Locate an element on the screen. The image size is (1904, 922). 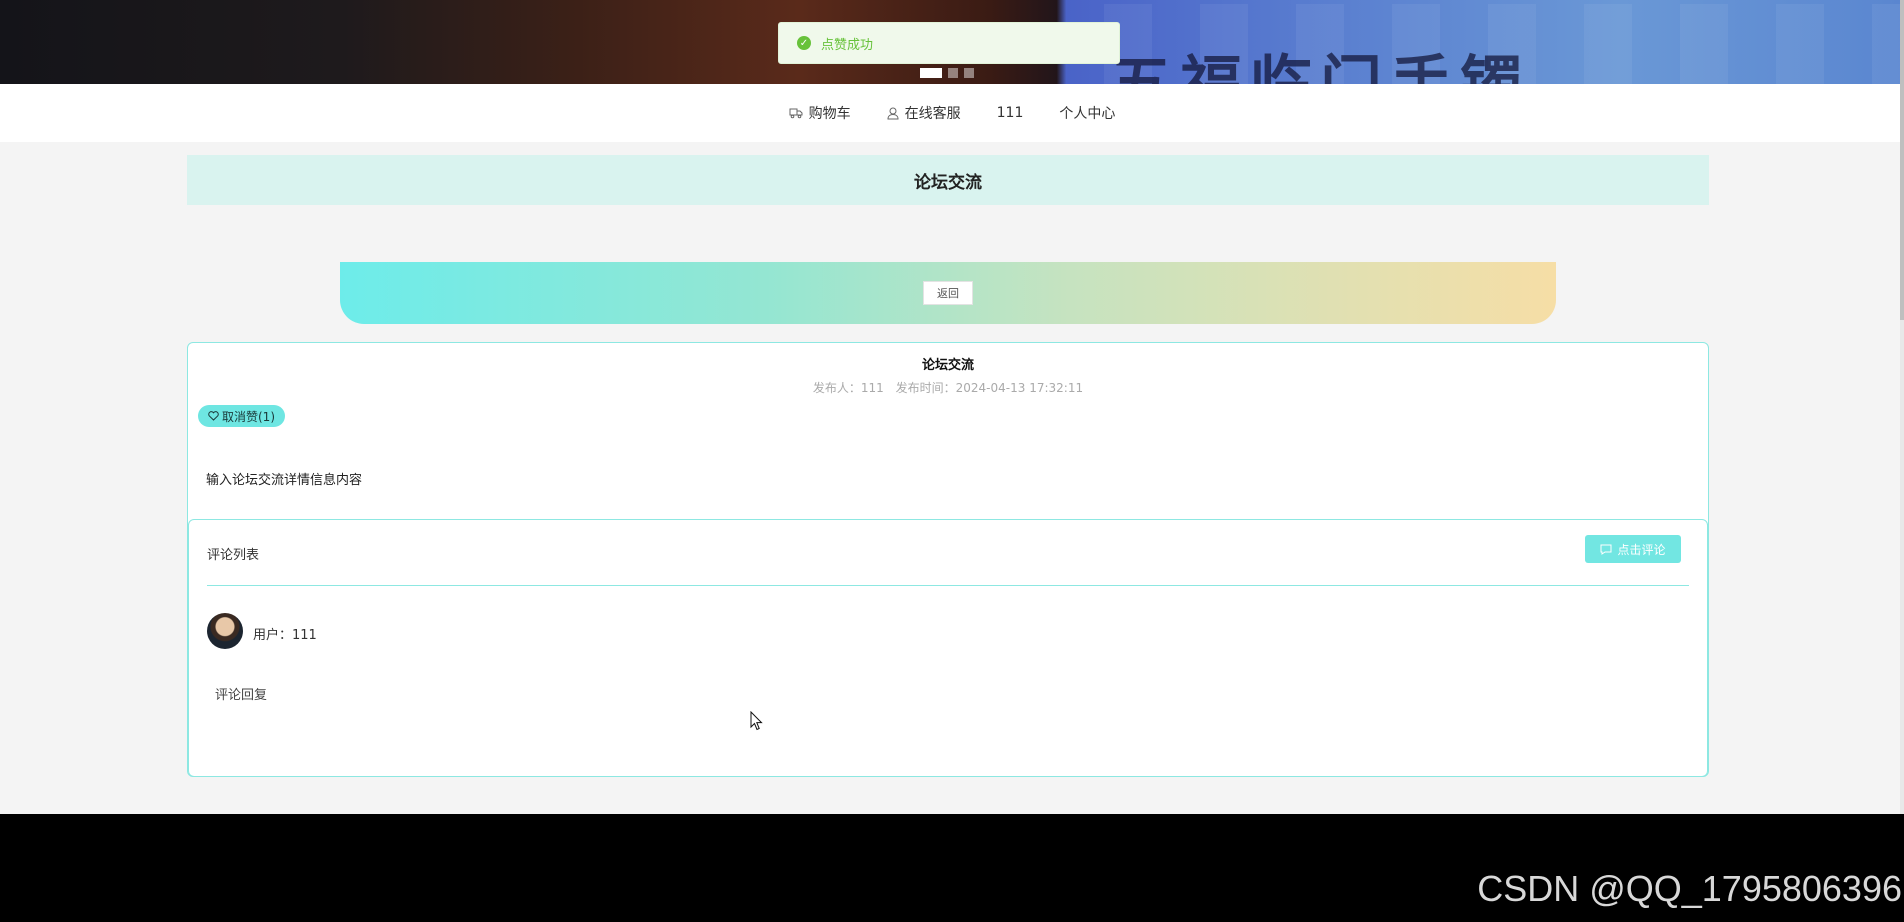
cart-icon is located at coordinates (796, 113).